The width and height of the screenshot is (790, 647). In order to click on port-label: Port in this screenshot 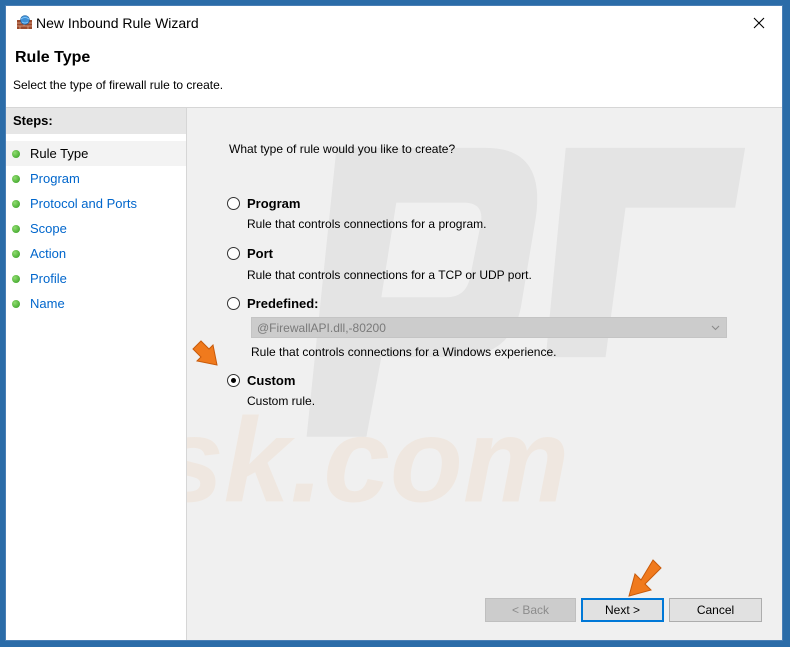, I will do `click(260, 253)`.